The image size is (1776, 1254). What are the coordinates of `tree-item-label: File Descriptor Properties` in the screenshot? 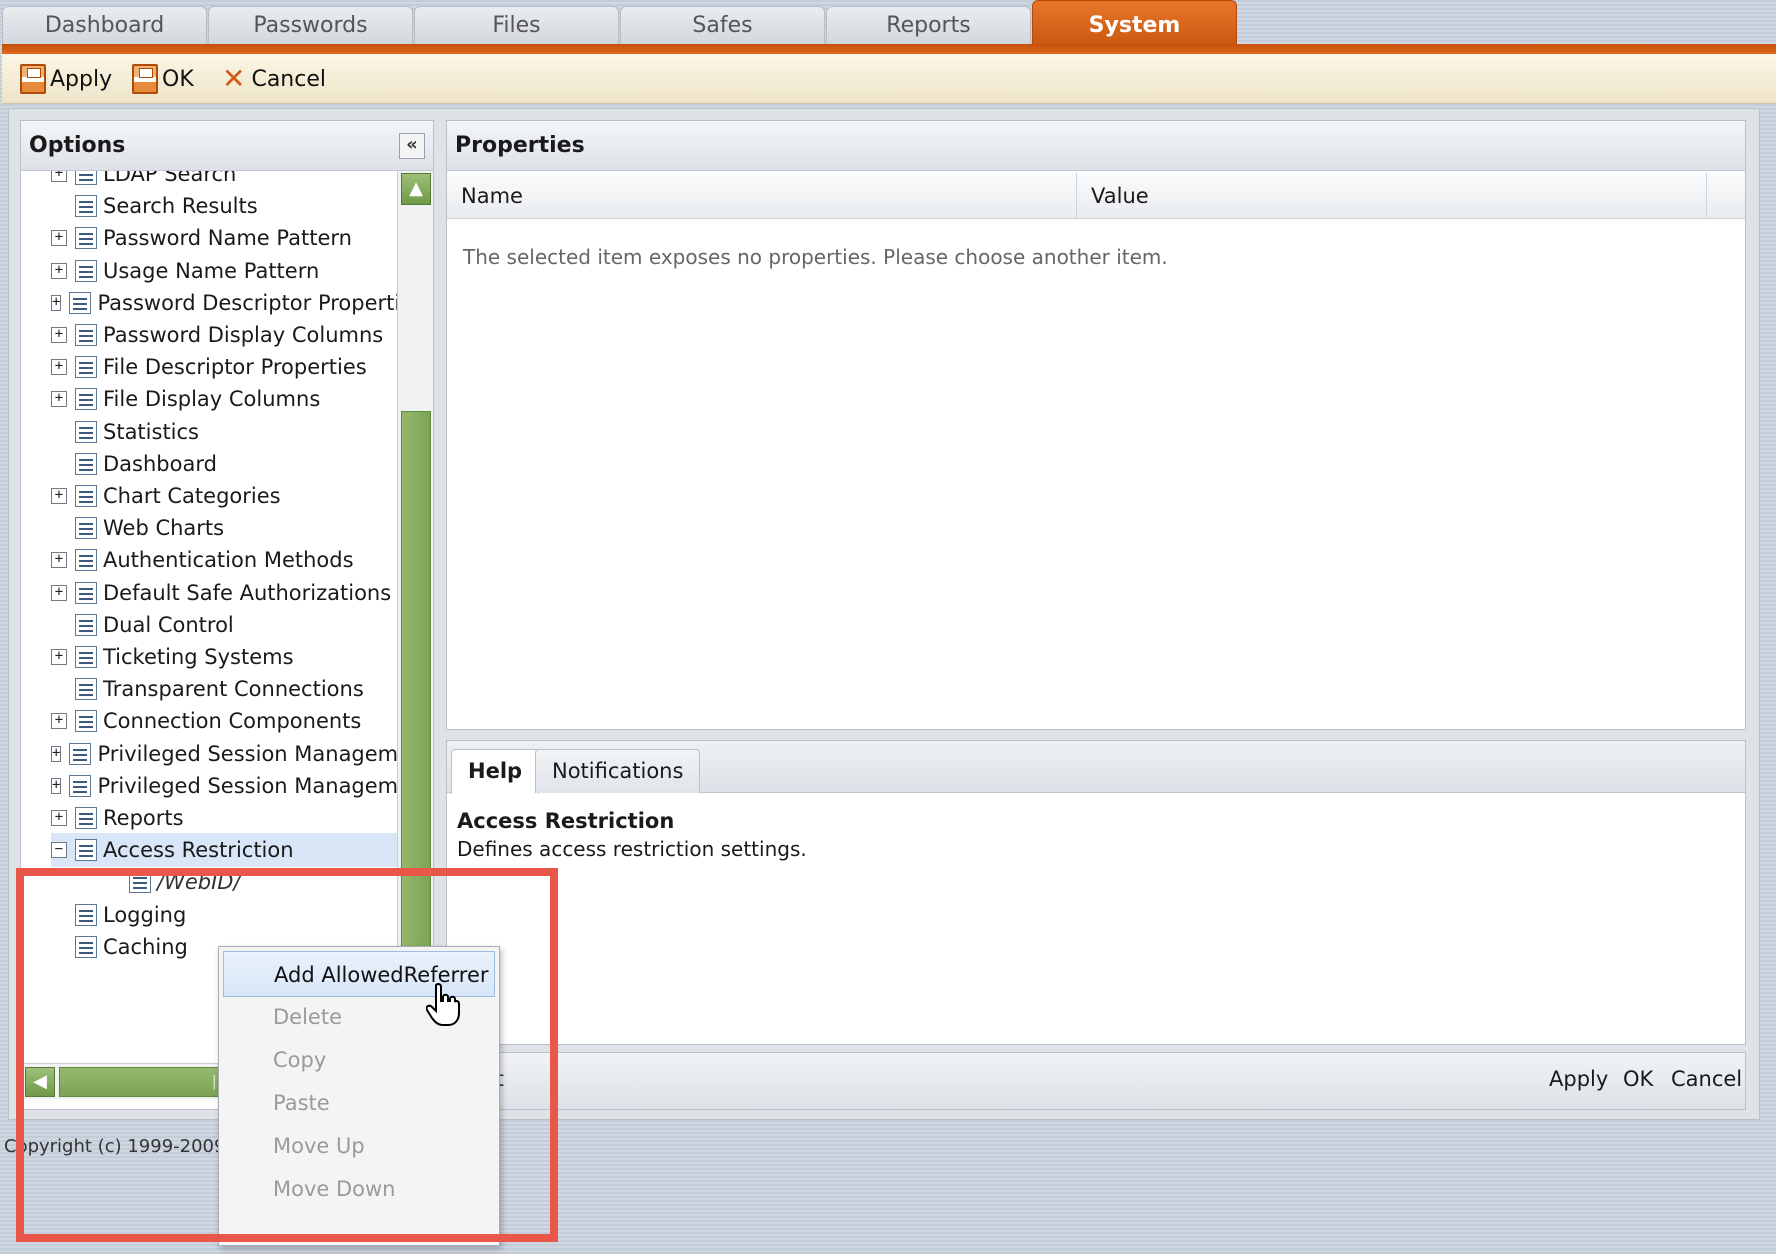 It's located at (235, 367).